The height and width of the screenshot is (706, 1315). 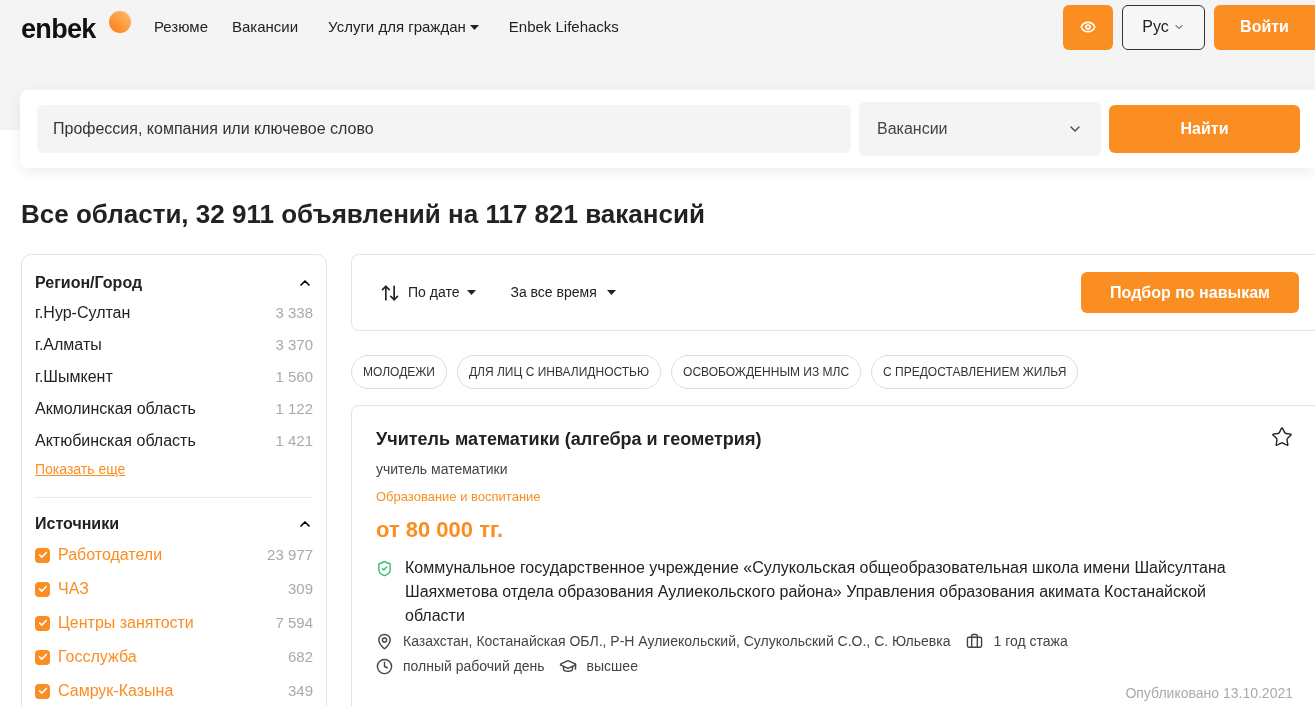 What do you see at coordinates (563, 27) in the screenshot?
I see `nav-link: Enbek Lifehacks` at bounding box center [563, 27].